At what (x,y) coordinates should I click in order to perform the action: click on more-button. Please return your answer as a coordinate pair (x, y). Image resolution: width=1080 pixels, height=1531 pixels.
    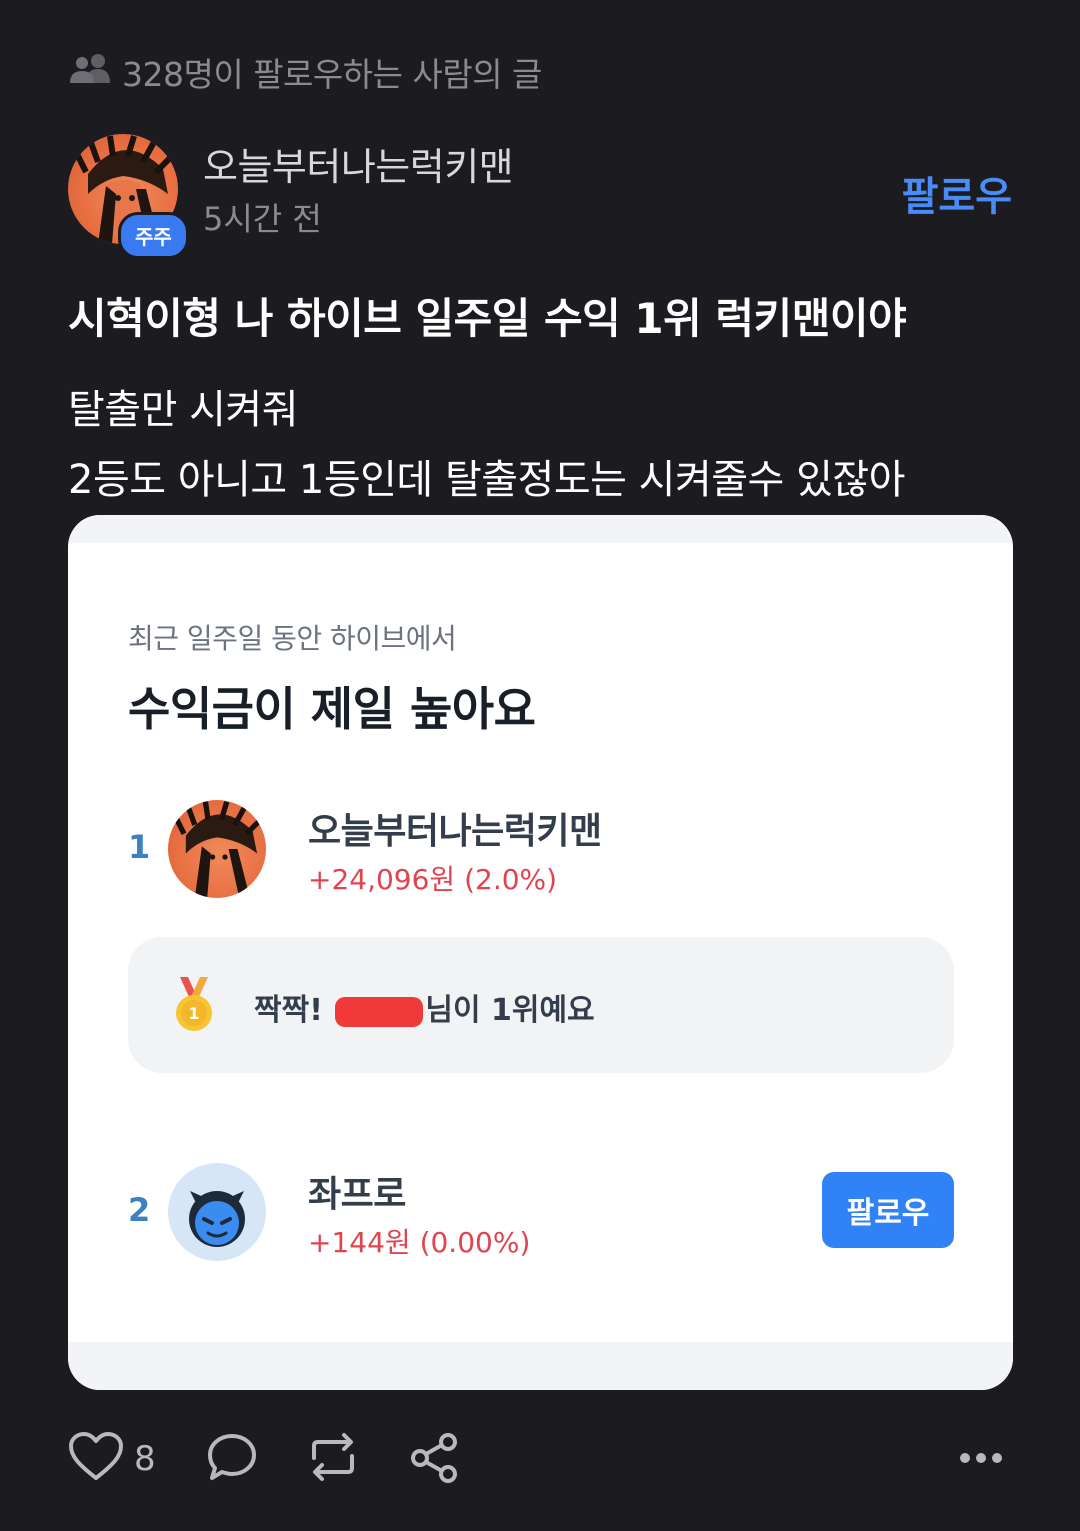
    Looking at the image, I should click on (981, 1459).